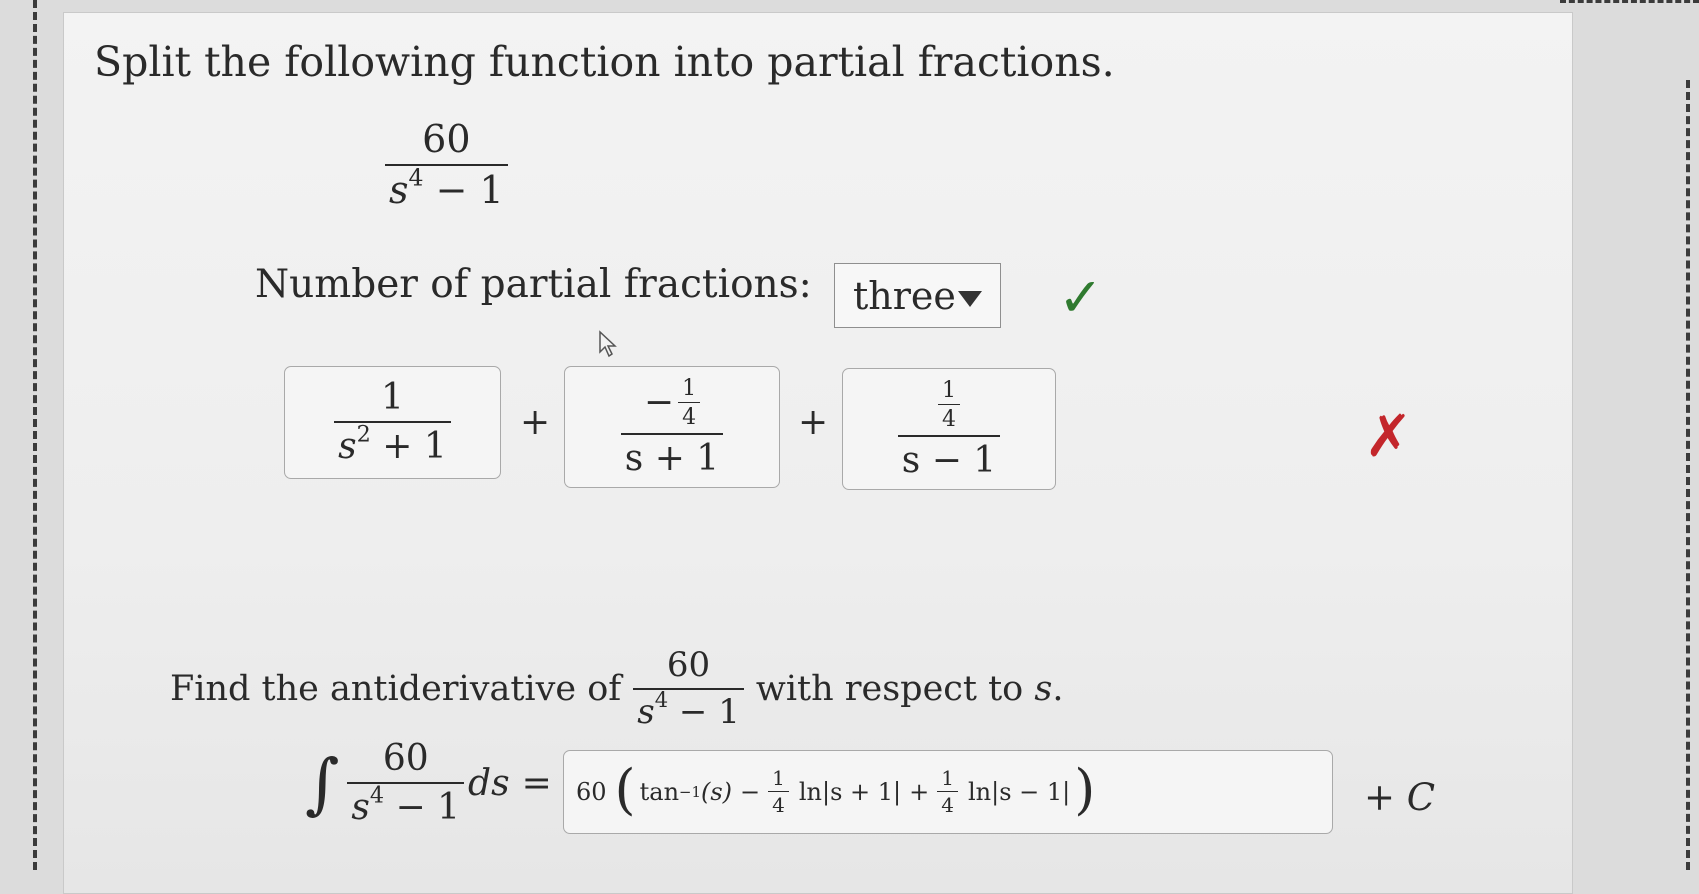  What do you see at coordinates (1388, 436) in the screenshot?
I see `cross-icon: ✗` at bounding box center [1388, 436].